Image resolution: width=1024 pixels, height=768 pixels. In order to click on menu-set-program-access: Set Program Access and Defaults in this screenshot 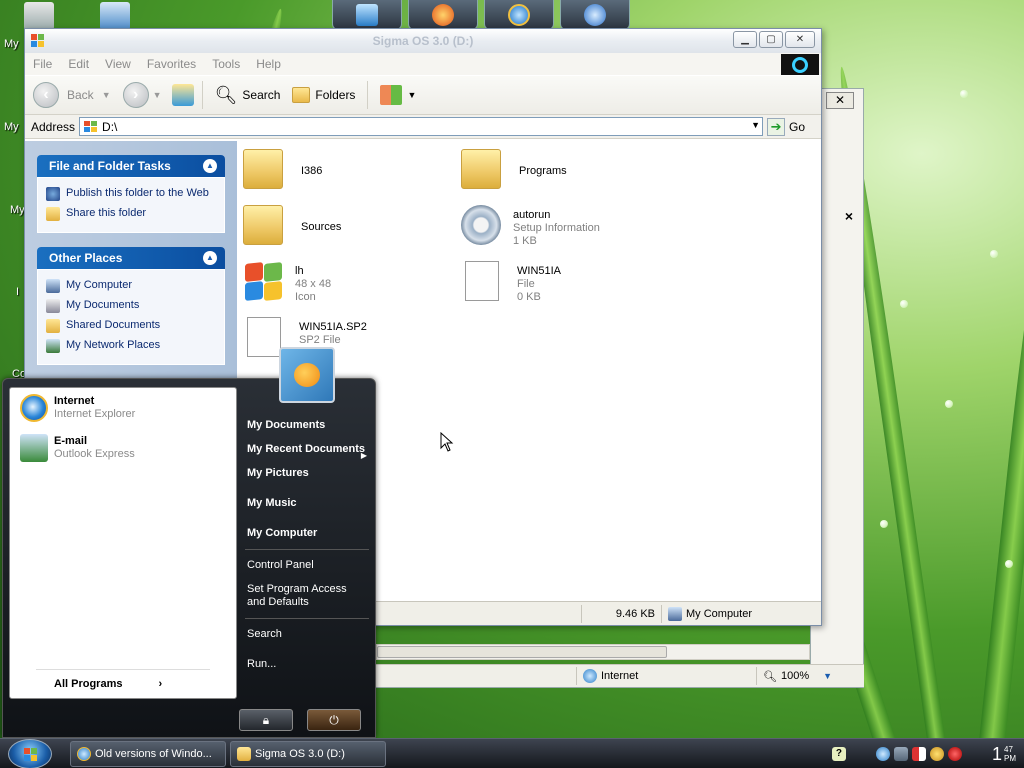, I will do `click(307, 596)`.